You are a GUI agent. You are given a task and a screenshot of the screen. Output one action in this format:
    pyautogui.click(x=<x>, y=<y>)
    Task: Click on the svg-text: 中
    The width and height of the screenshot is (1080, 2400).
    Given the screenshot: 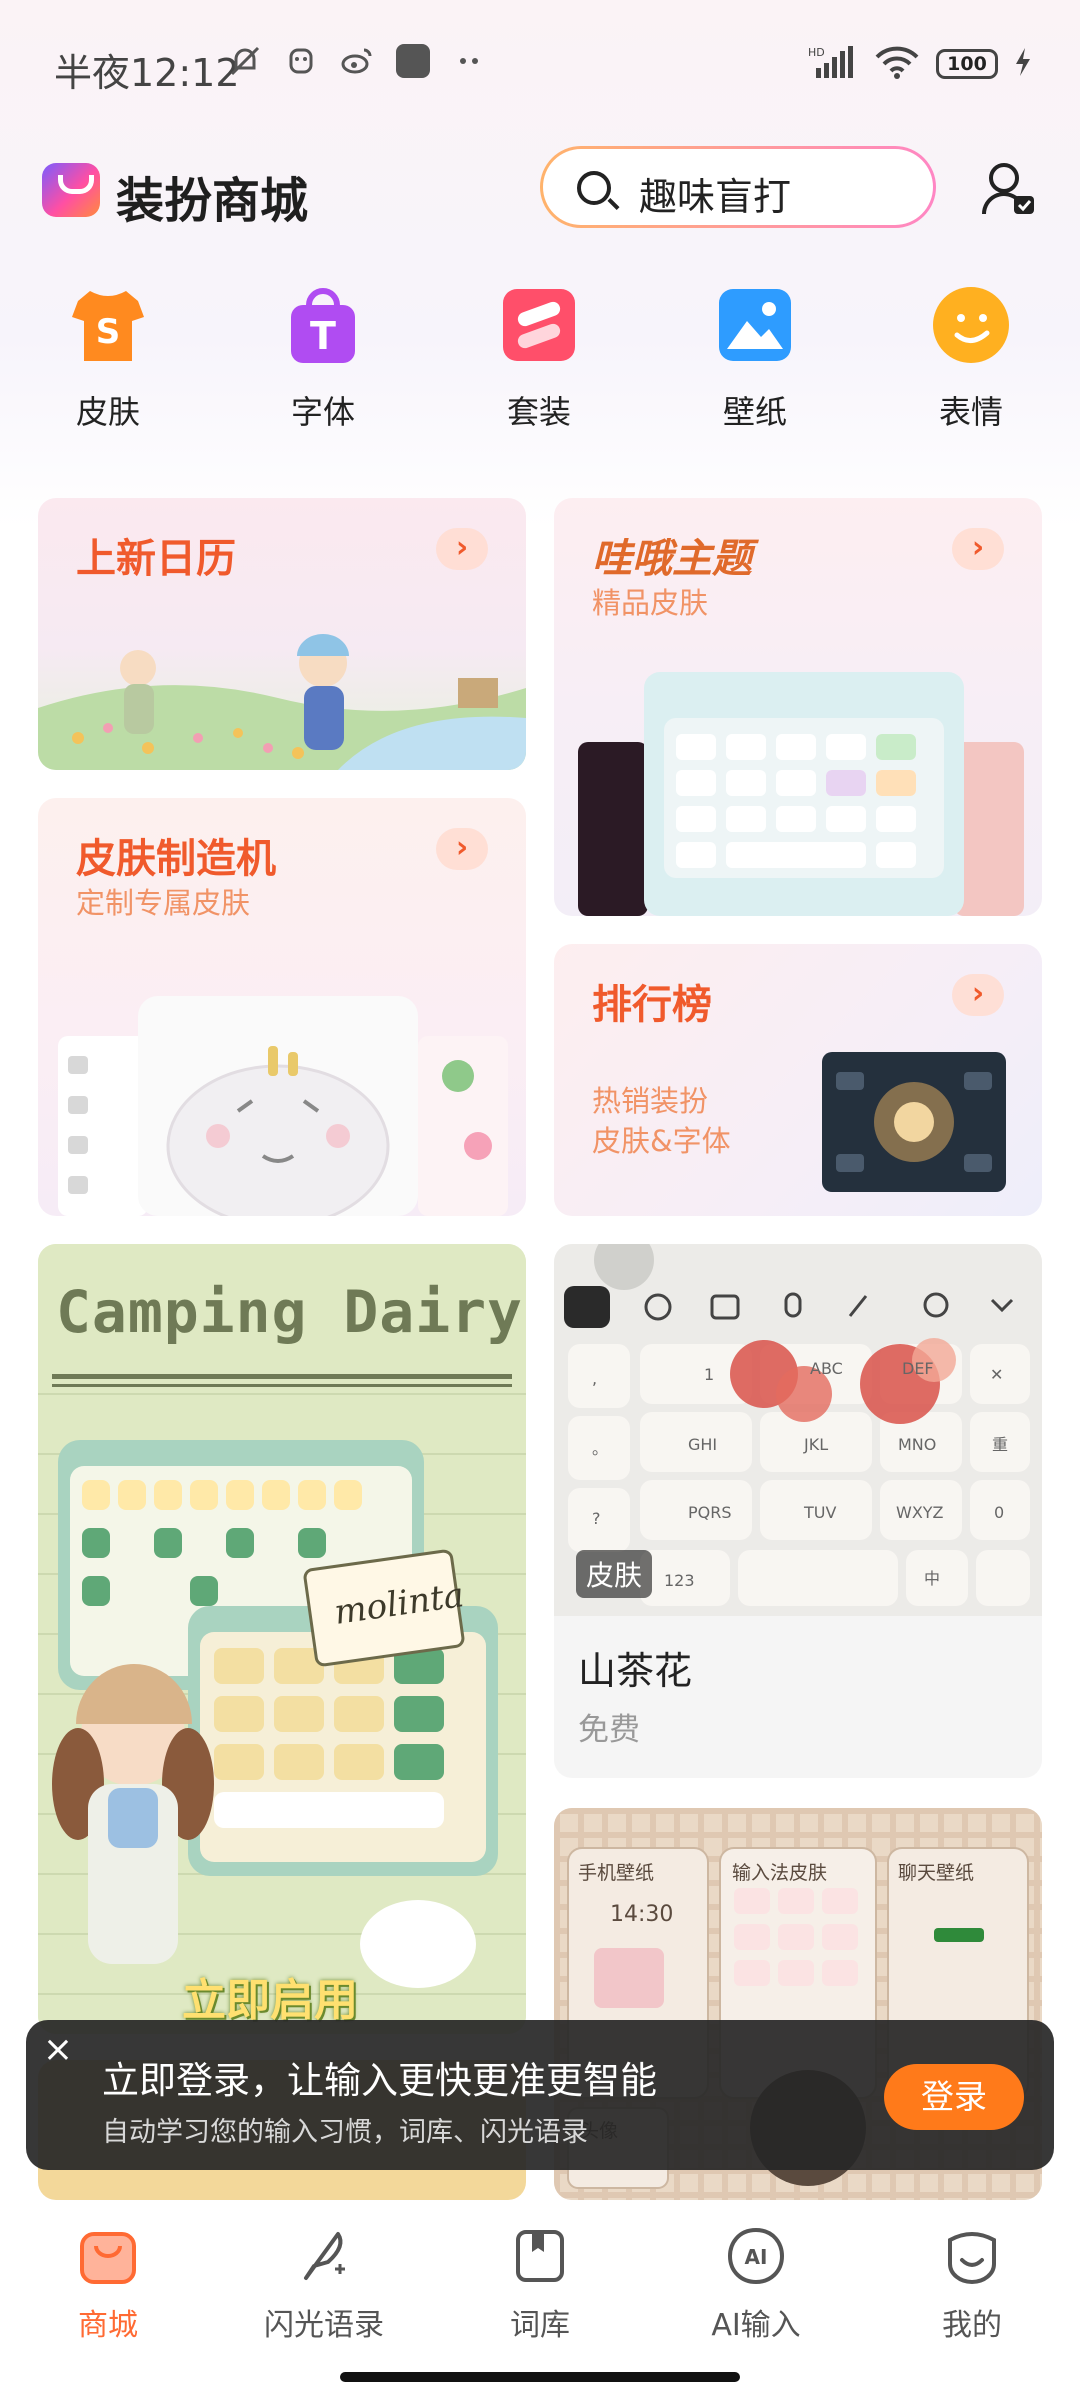 What is the action you would take?
    pyautogui.click(x=932, y=1578)
    